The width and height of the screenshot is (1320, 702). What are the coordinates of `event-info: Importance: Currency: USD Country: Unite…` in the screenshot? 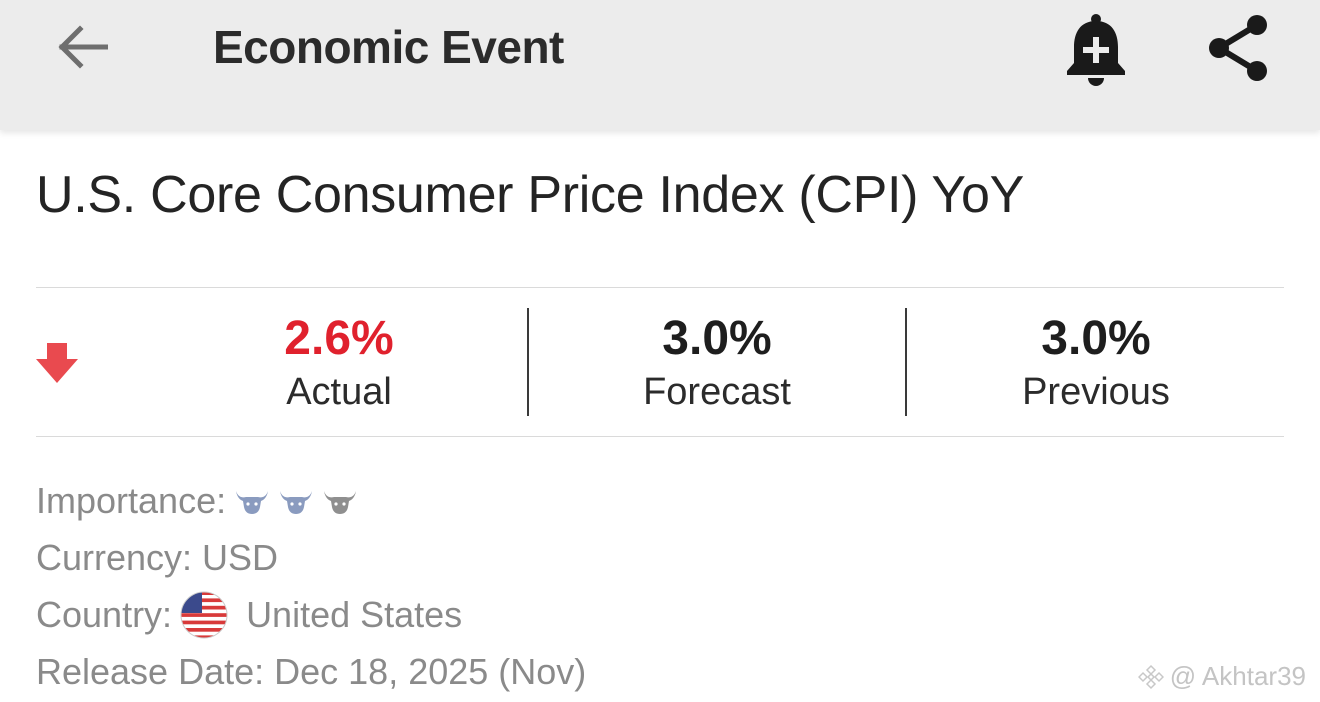 It's located at (311, 586).